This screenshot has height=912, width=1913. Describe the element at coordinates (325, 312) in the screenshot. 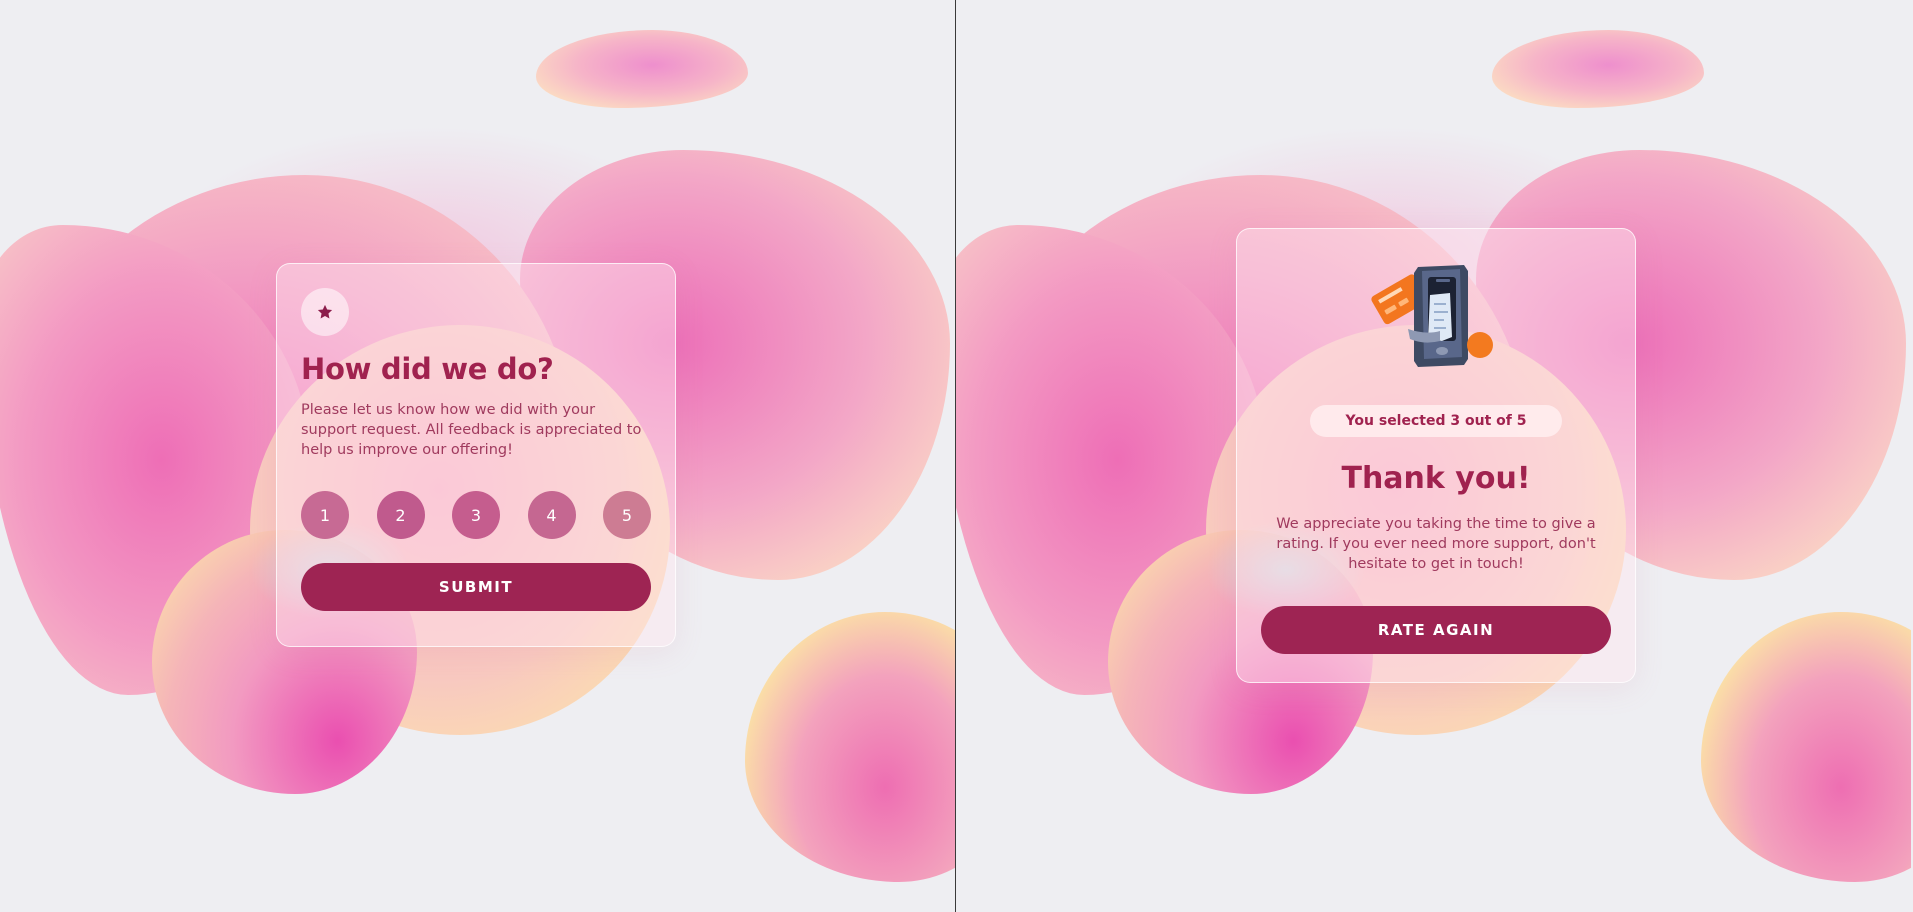

I see `star-icon` at that location.